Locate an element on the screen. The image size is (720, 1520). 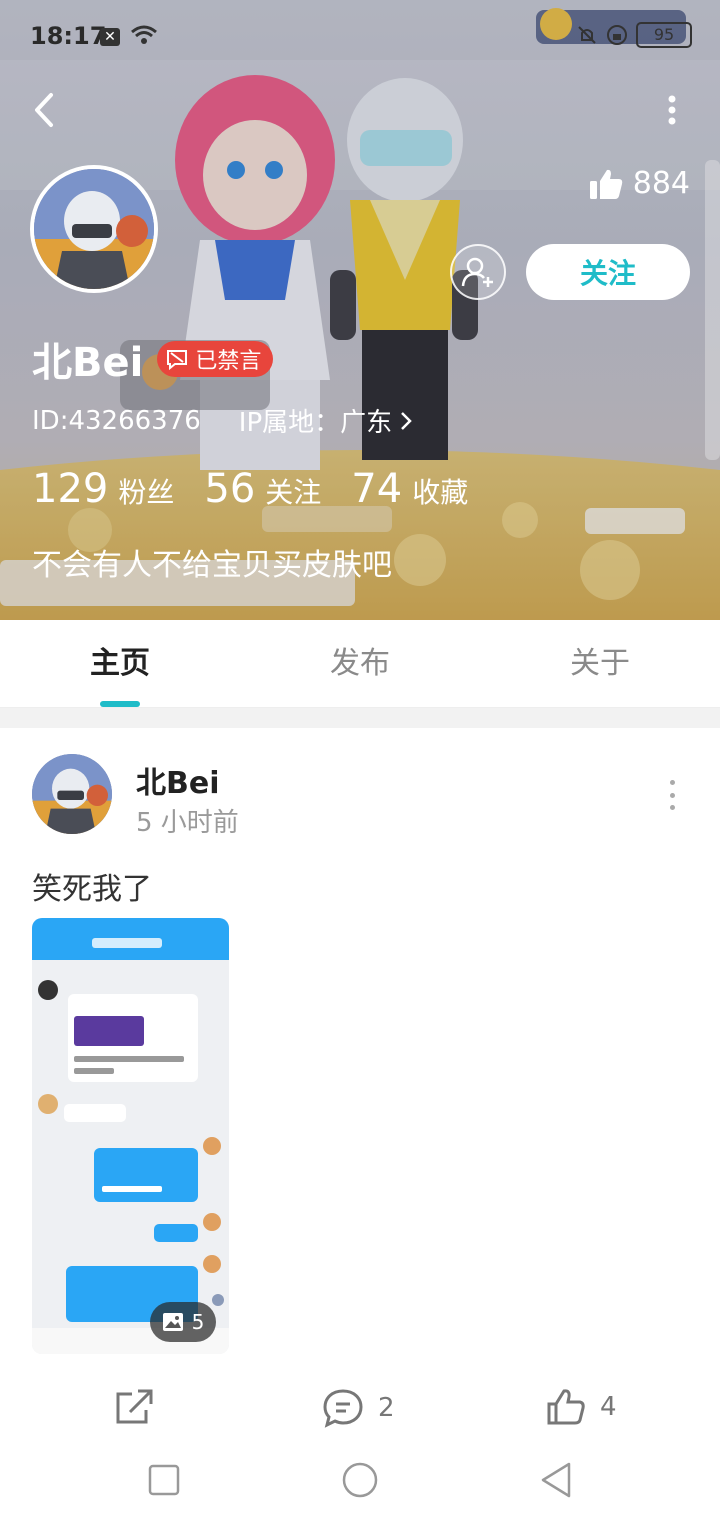
triangle-back-icon is located at coordinates (556, 1480).